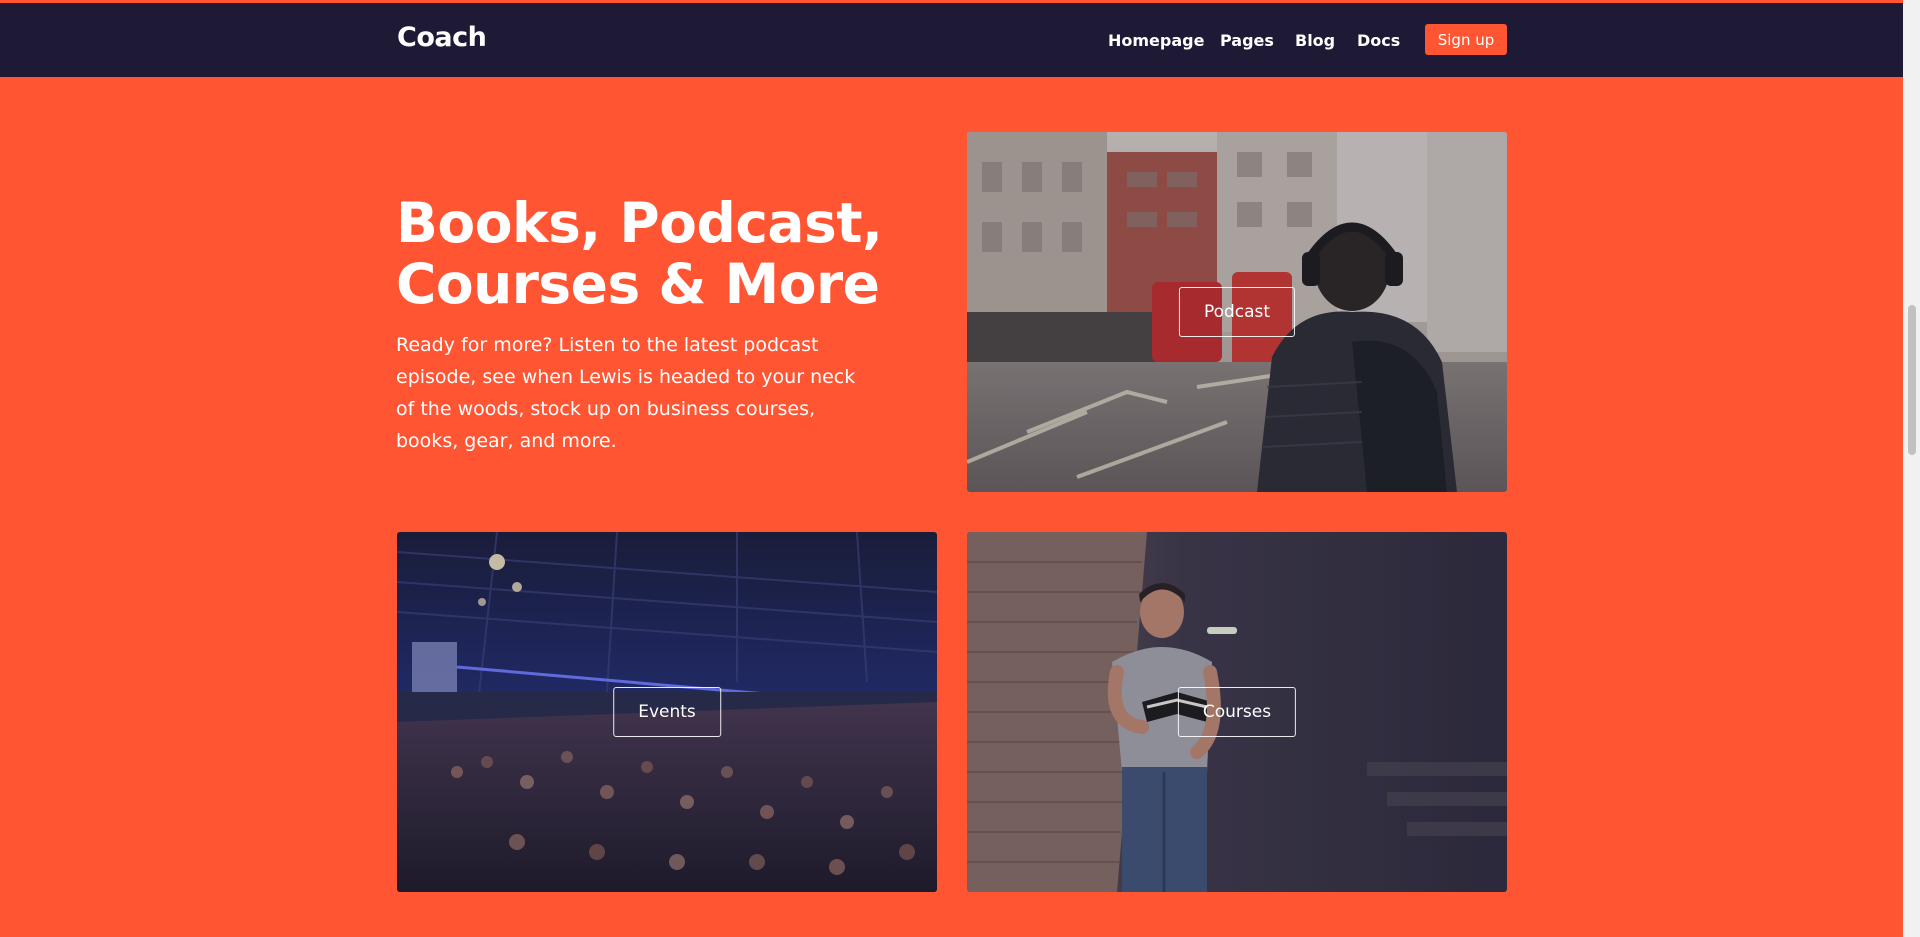 This screenshot has width=1920, height=937. What do you see at coordinates (951, 40) in the screenshot?
I see `navbar: Coach Homepage Pages Blog Docs Sign up` at bounding box center [951, 40].